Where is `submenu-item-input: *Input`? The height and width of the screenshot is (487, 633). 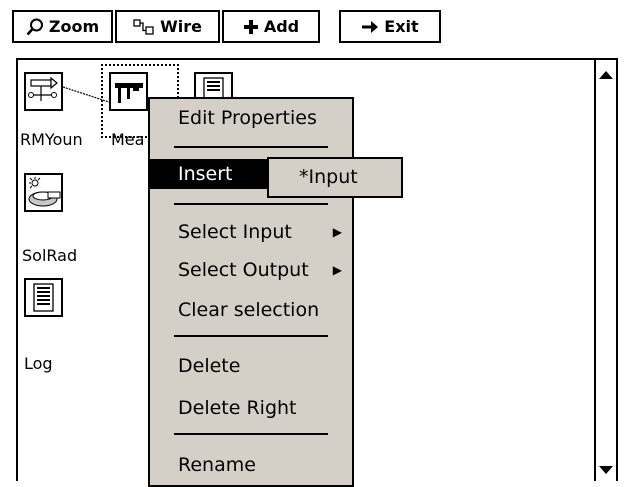 submenu-item-input: *Input is located at coordinates (328, 177).